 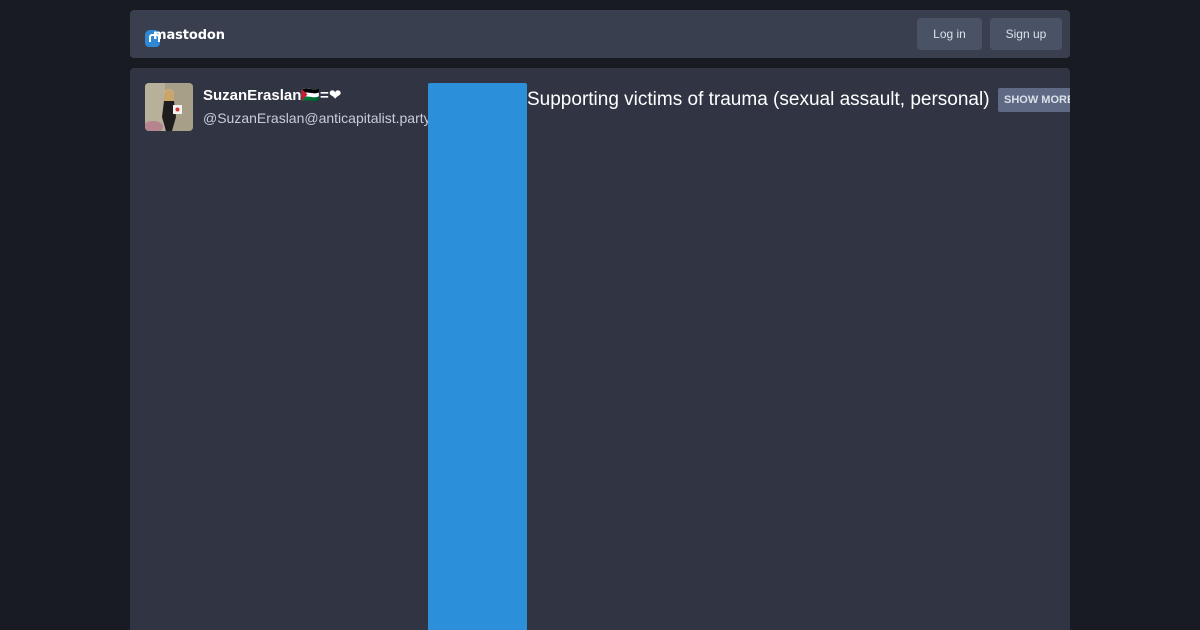 I want to click on logo-text: mastodon, so click(x=189, y=35).